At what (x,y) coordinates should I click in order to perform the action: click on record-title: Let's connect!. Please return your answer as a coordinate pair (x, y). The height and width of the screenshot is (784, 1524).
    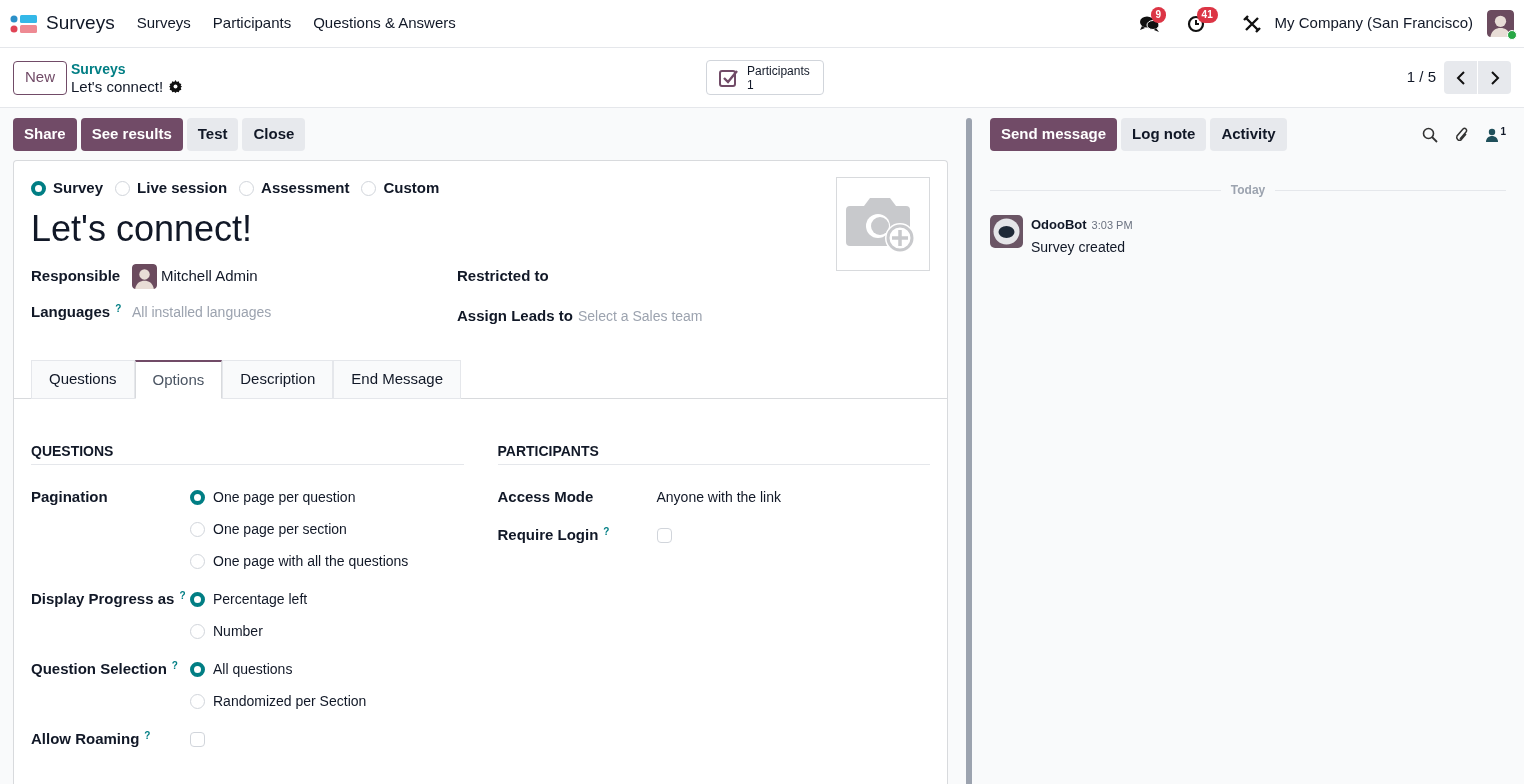
    Looking at the image, I should click on (117, 86).